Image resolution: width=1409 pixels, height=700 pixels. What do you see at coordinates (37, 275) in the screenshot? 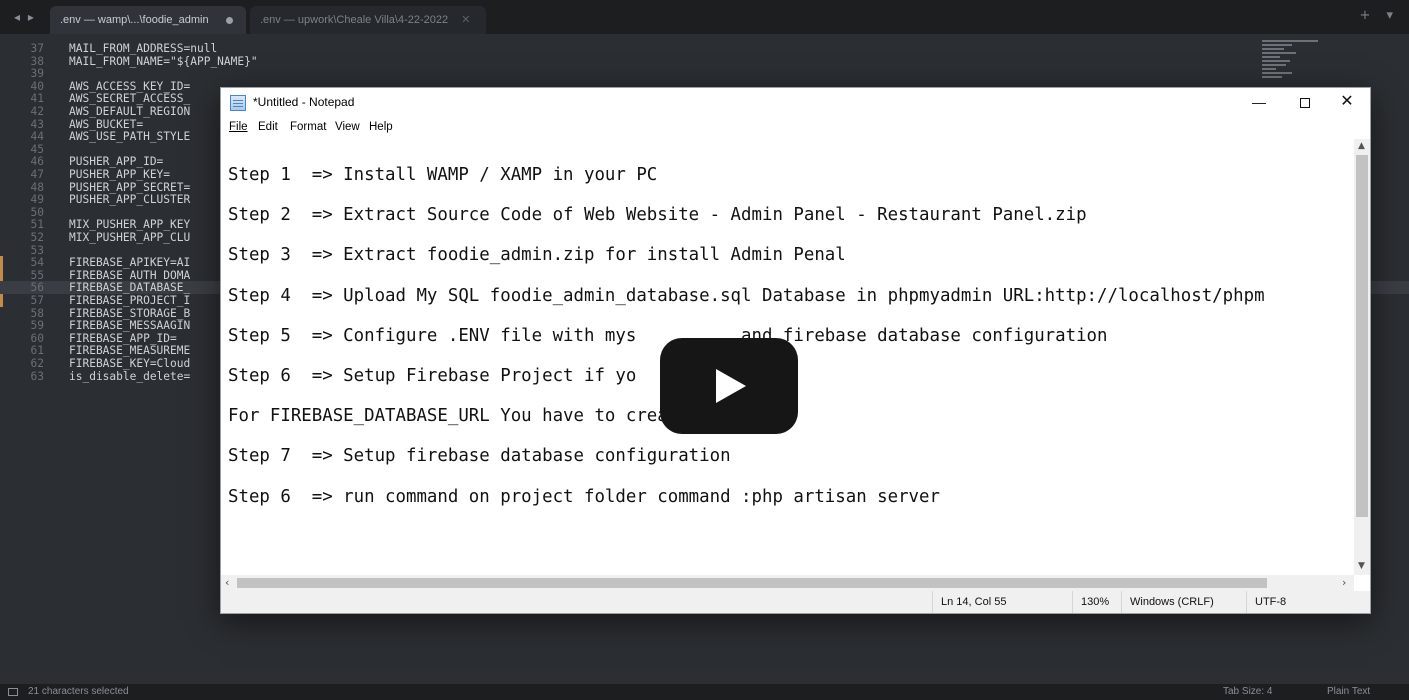
I see `line-number: 55` at bounding box center [37, 275].